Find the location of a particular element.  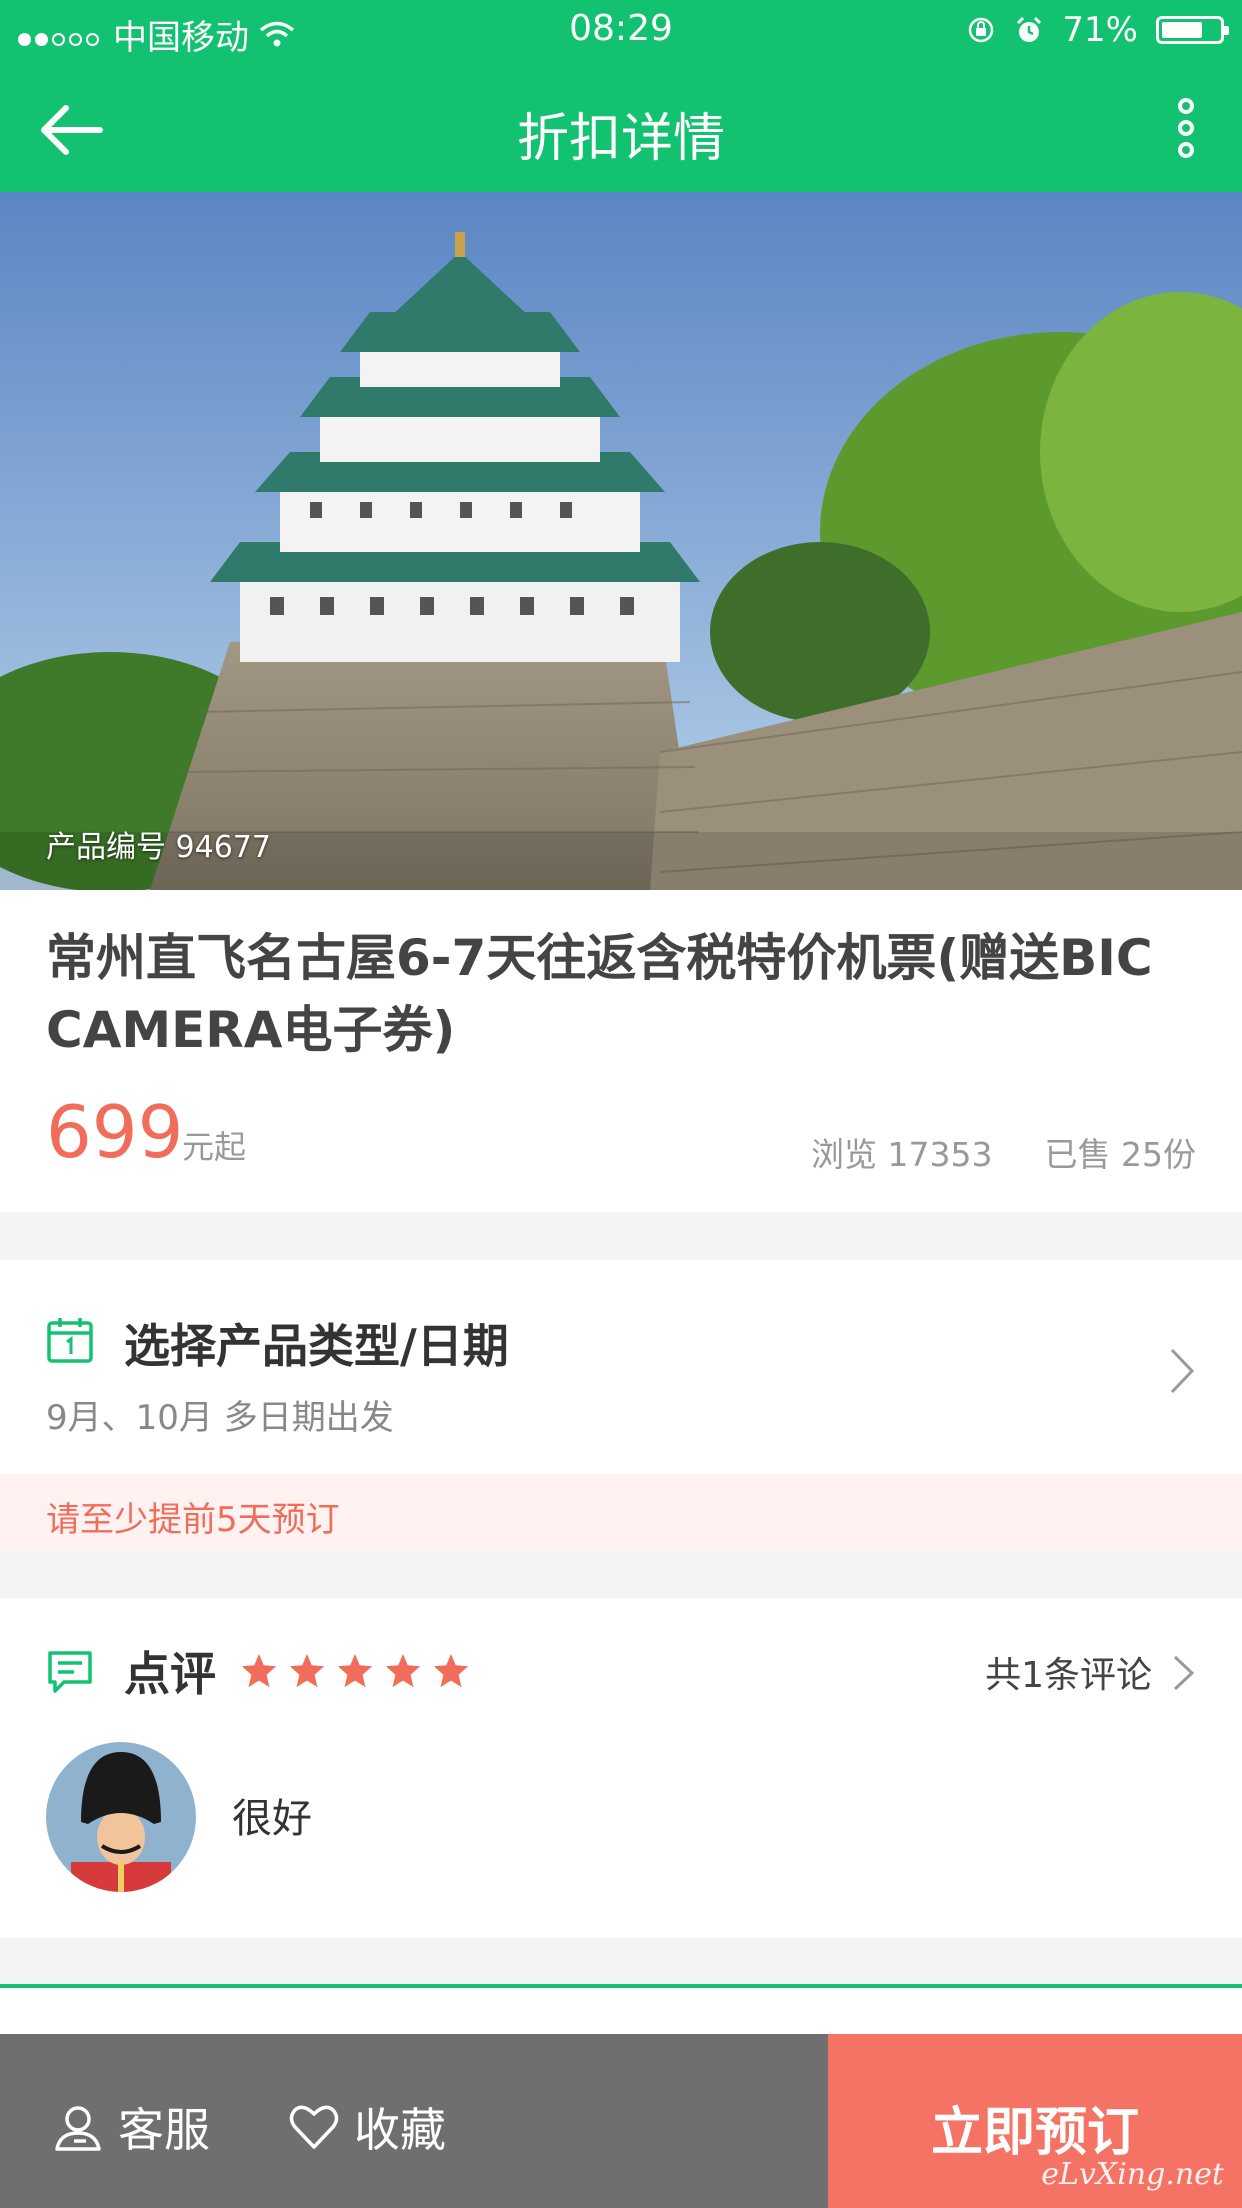

booking-notice: 请至少提前5天预订 is located at coordinates (621, 1512).